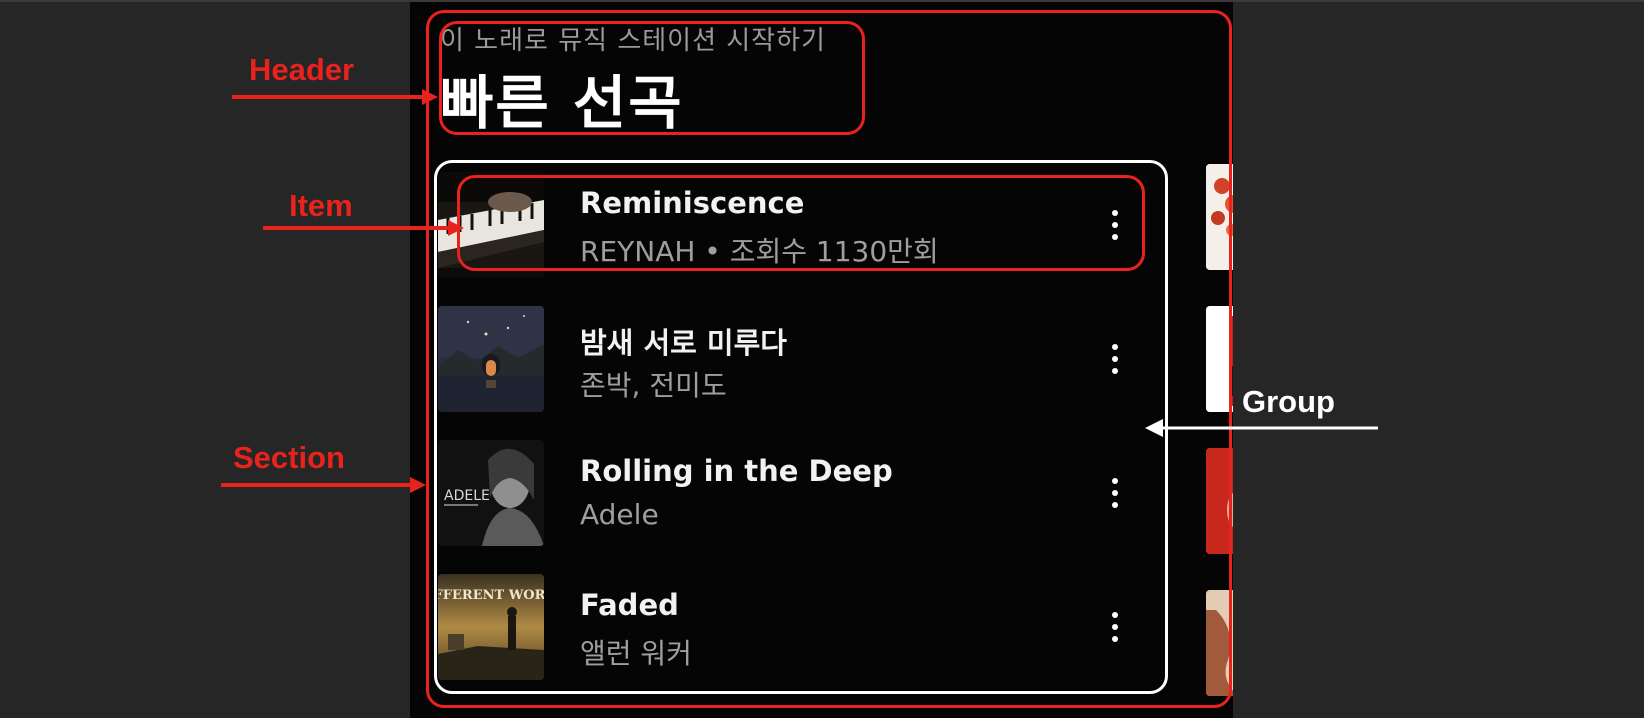 The height and width of the screenshot is (718, 1644). What do you see at coordinates (363, 228) in the screenshot?
I see `item-arrow-icon` at bounding box center [363, 228].